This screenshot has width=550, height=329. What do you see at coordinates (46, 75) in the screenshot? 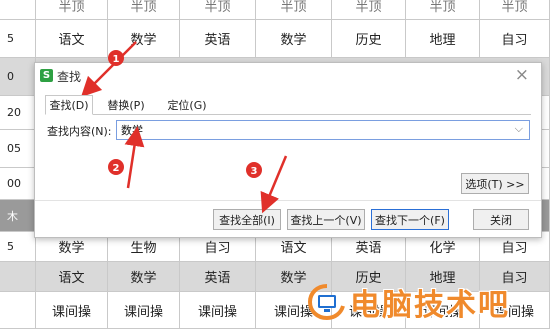
I see `wps-app-icon: S` at bounding box center [46, 75].